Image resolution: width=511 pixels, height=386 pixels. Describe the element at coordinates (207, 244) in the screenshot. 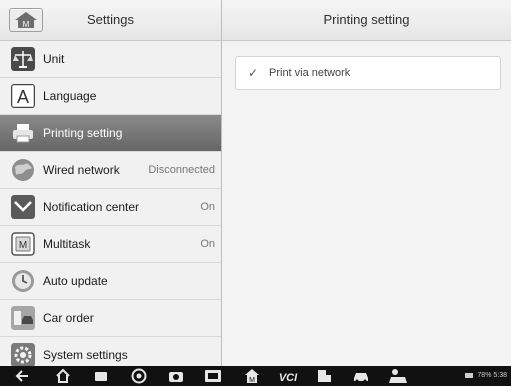

I see `multitask-status: On` at that location.